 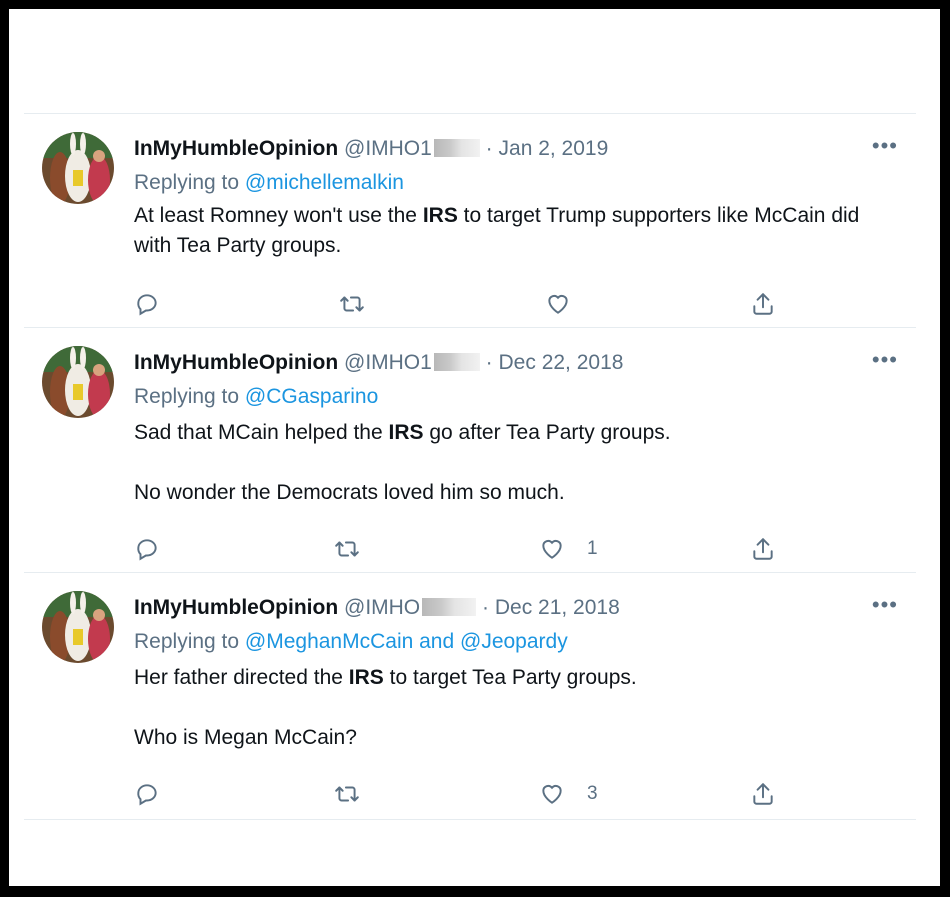 I want to click on text-run: go after Tea Party groups., so click(x=547, y=432).